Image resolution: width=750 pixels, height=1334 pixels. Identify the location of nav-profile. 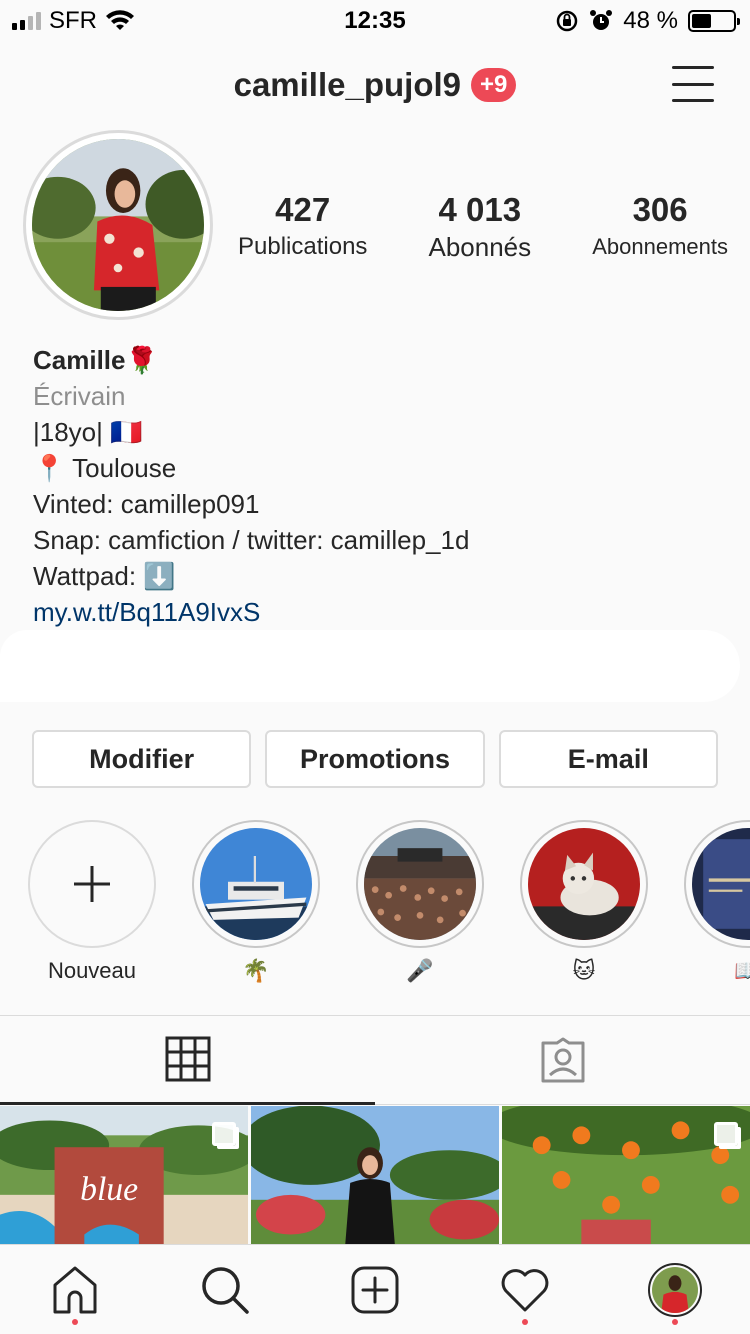
(675, 1290).